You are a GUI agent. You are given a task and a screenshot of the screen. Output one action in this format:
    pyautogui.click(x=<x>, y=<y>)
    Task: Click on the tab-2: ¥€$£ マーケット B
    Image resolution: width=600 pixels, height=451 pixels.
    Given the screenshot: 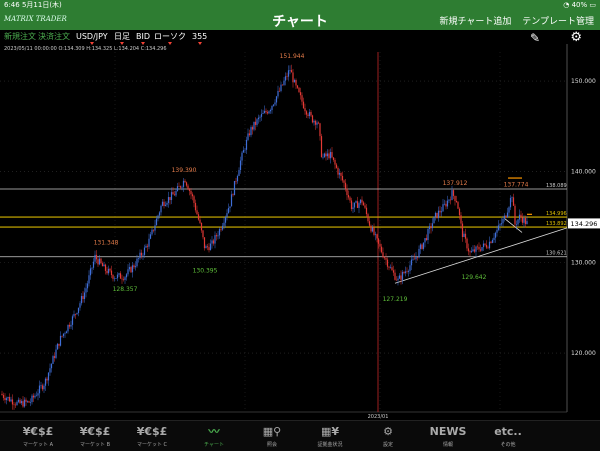 What is the action you would take?
    pyautogui.click(x=95, y=436)
    